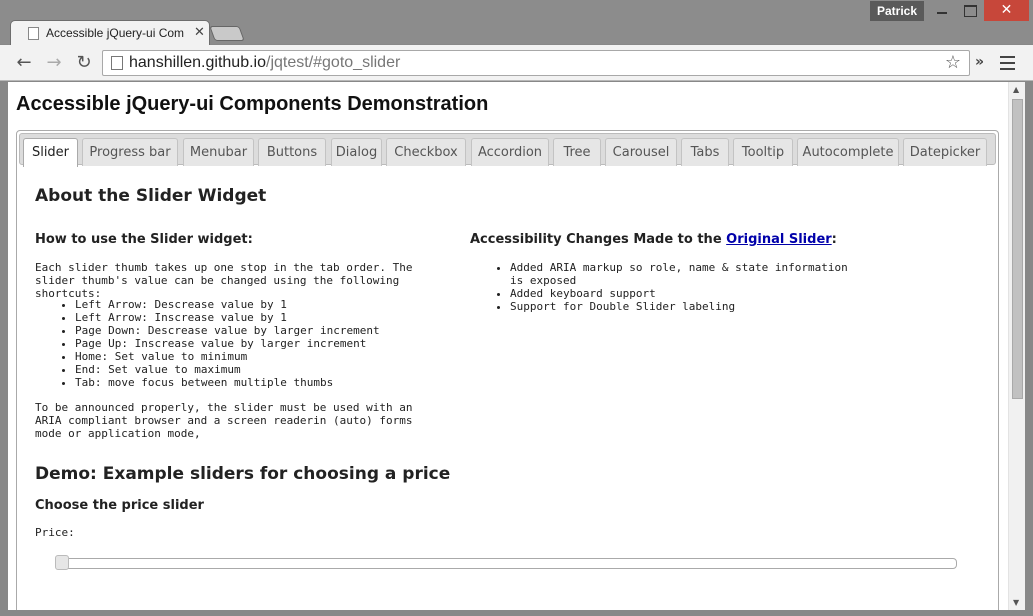  I want to click on price-slider-track, so click(506, 563).